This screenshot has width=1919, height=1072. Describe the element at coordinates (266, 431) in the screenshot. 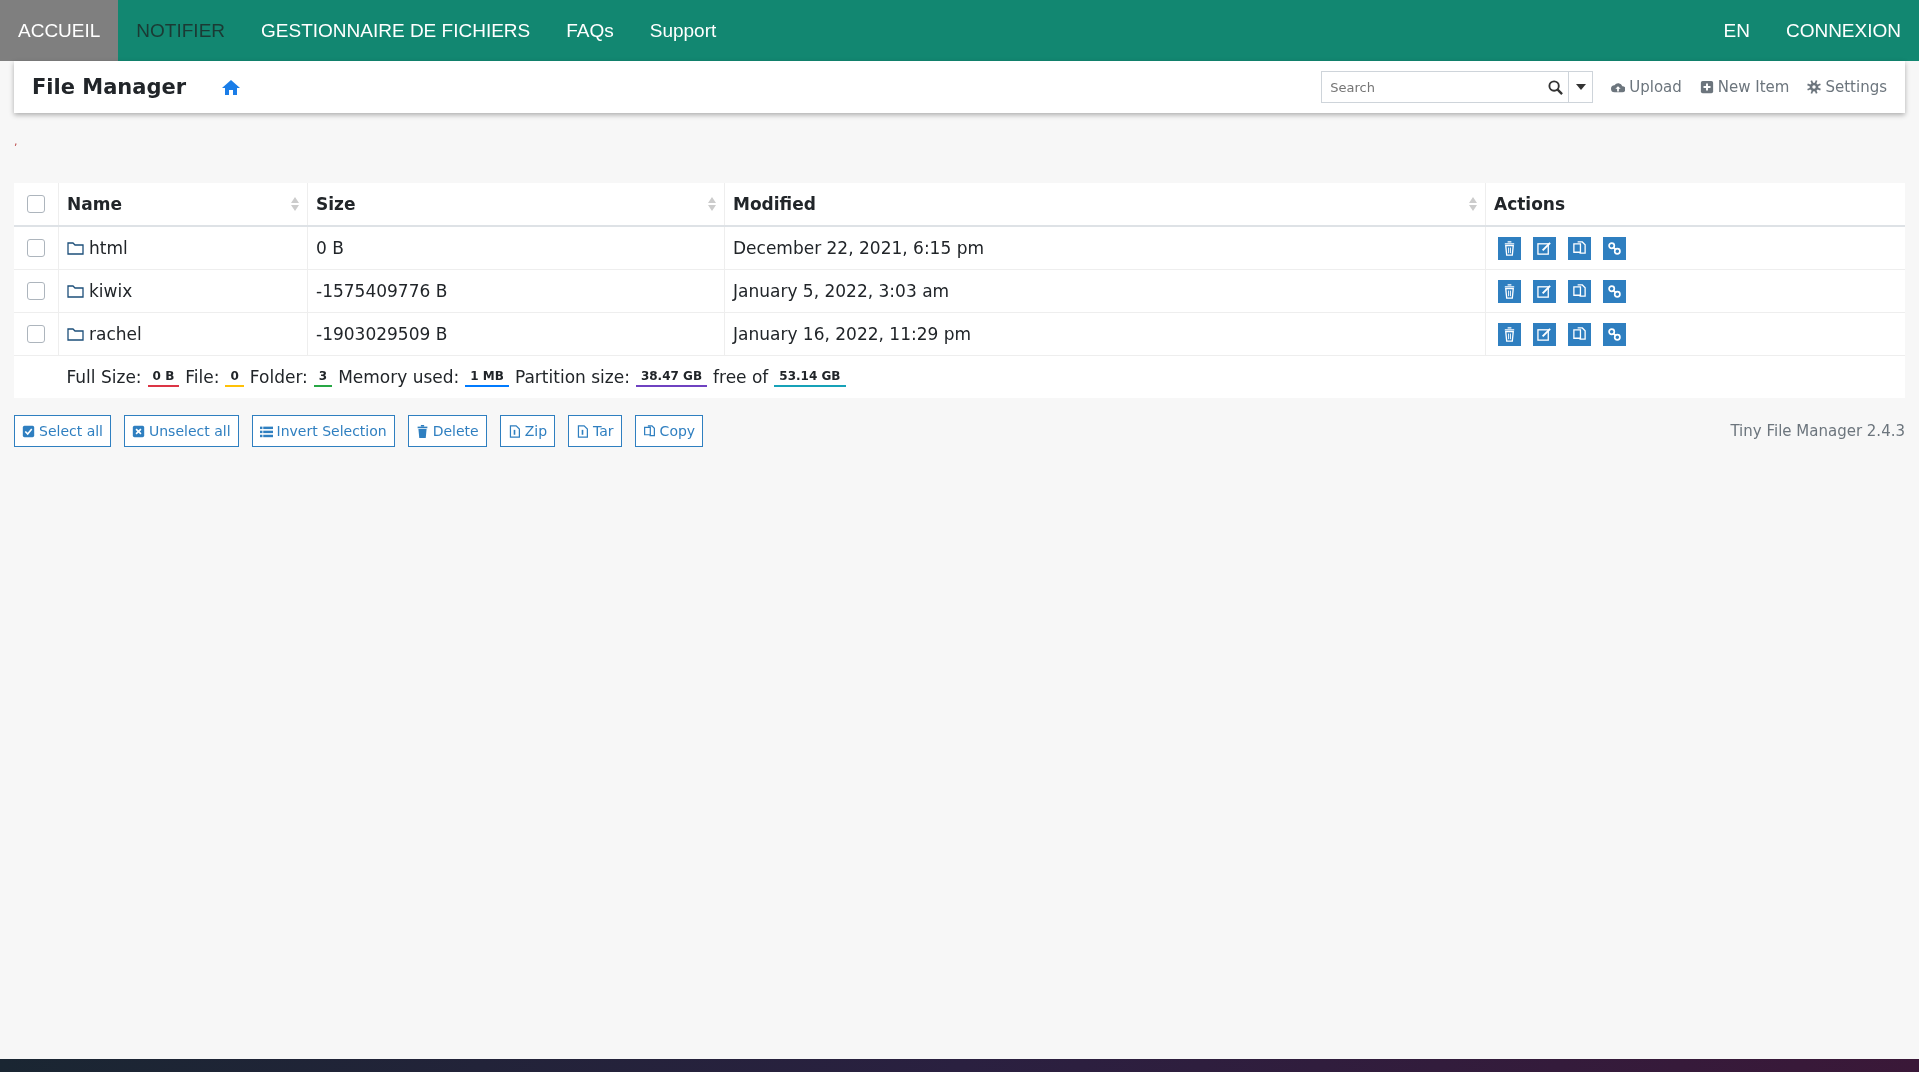

I see `list-icon` at that location.